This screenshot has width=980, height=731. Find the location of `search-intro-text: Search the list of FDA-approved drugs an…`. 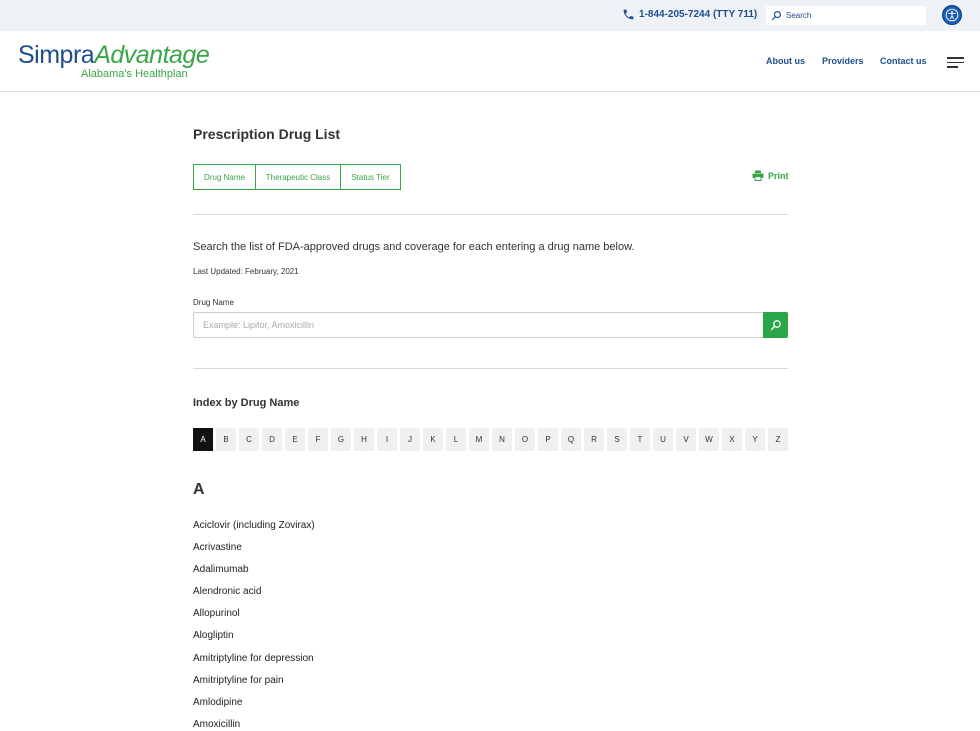

search-intro-text: Search the list of FDA-approved drugs an… is located at coordinates (414, 247).